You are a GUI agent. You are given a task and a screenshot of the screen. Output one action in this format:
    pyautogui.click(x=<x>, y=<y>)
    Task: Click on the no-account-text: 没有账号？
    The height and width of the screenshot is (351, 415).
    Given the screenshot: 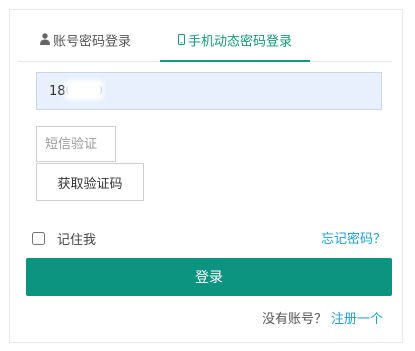 What is the action you would take?
    pyautogui.click(x=295, y=319)
    